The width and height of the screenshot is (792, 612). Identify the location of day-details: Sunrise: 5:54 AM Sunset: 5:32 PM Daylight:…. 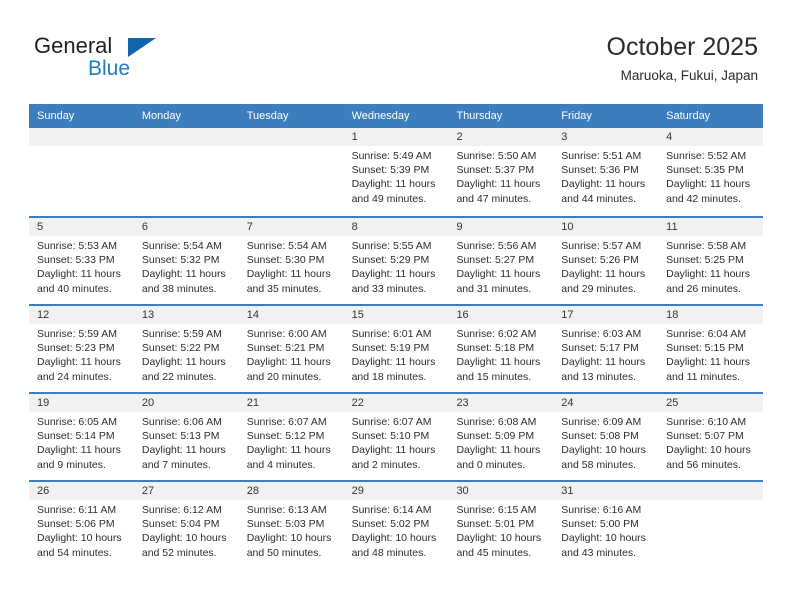
(186, 266).